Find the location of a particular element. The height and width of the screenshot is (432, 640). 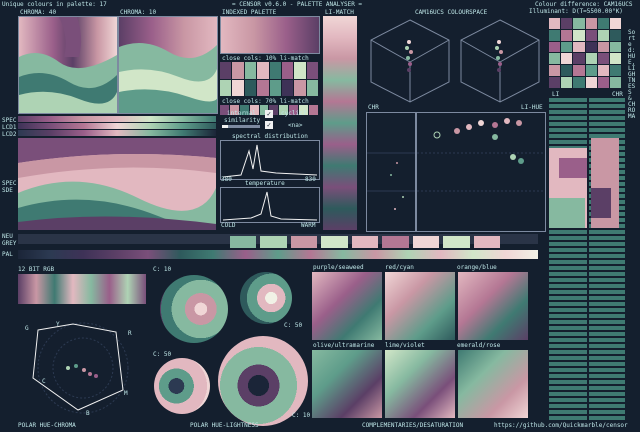

spec-lcd1-label: LCD1 is located at coordinates (9, 127).